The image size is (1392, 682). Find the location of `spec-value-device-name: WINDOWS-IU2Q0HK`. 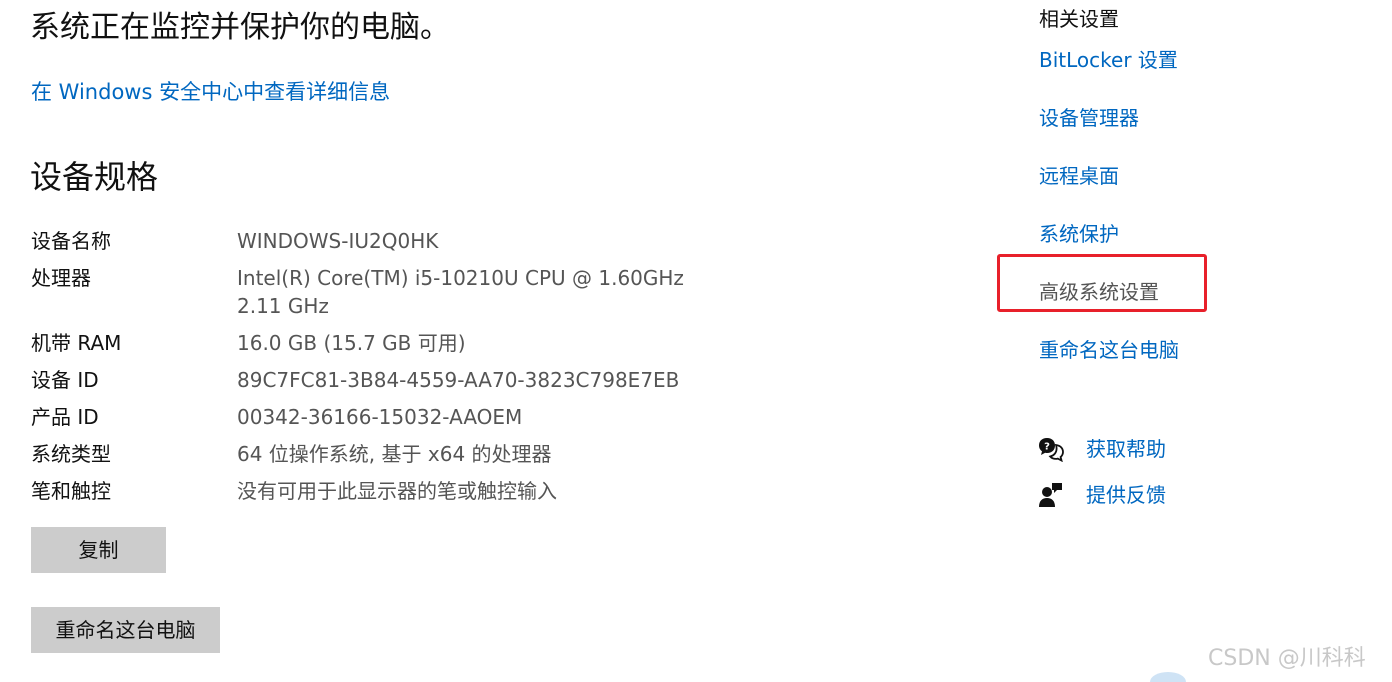

spec-value-device-name: WINDOWS-IU2Q0HK is located at coordinates (338, 241).